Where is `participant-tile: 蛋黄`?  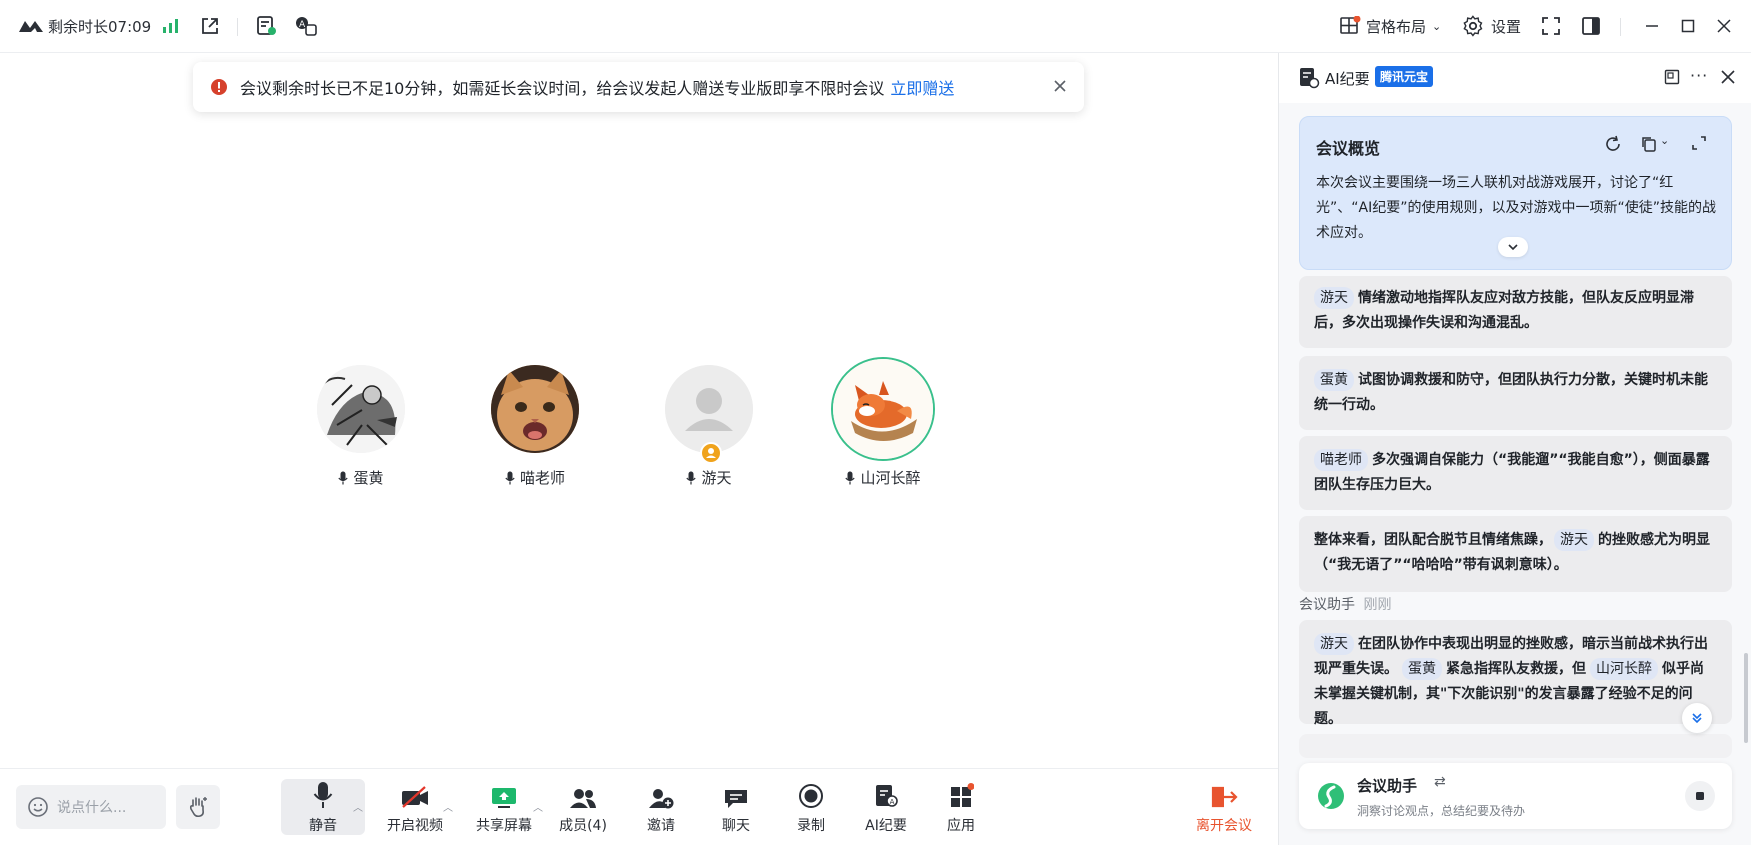 participant-tile: 蛋黄 is located at coordinates (361, 426).